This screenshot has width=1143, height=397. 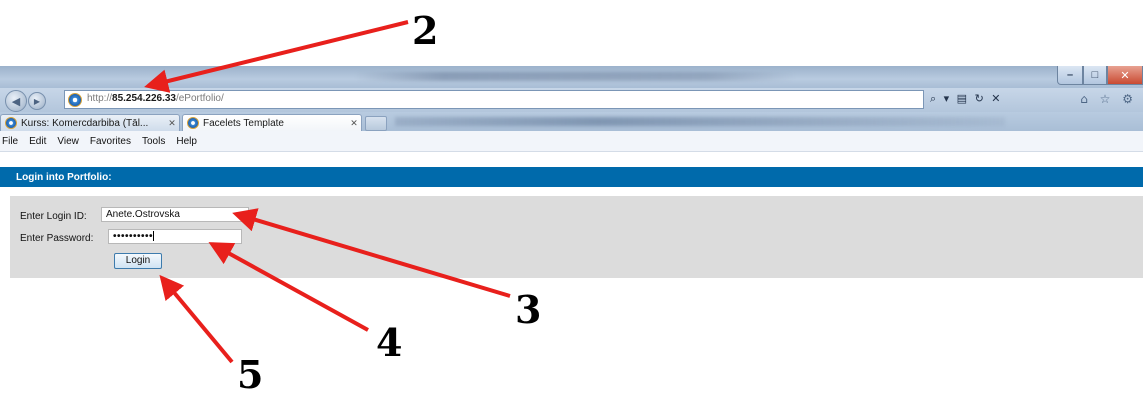 What do you see at coordinates (37, 141) in the screenshot?
I see `menu-edit: Edit` at bounding box center [37, 141].